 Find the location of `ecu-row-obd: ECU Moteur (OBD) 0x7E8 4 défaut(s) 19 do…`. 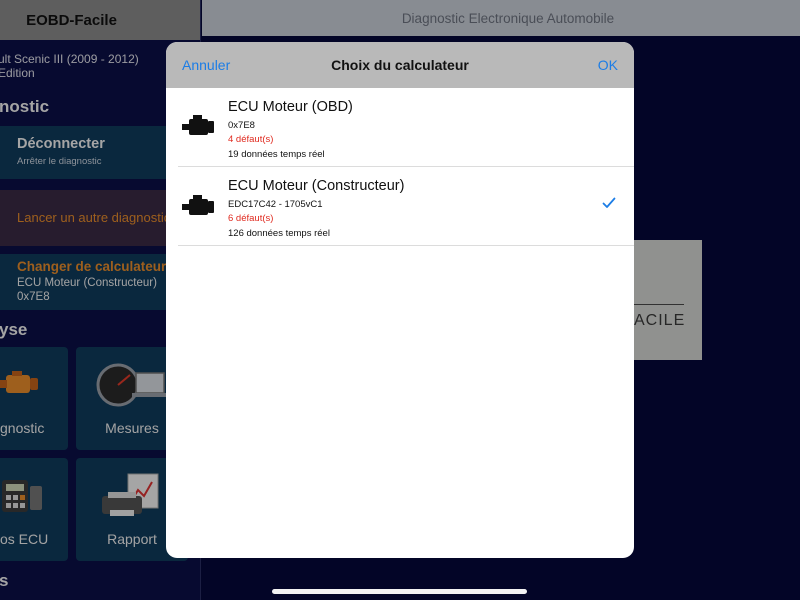

ecu-row-obd: ECU Moteur (OBD) 0x7E8 4 défaut(s) 19 do… is located at coordinates (400, 127).